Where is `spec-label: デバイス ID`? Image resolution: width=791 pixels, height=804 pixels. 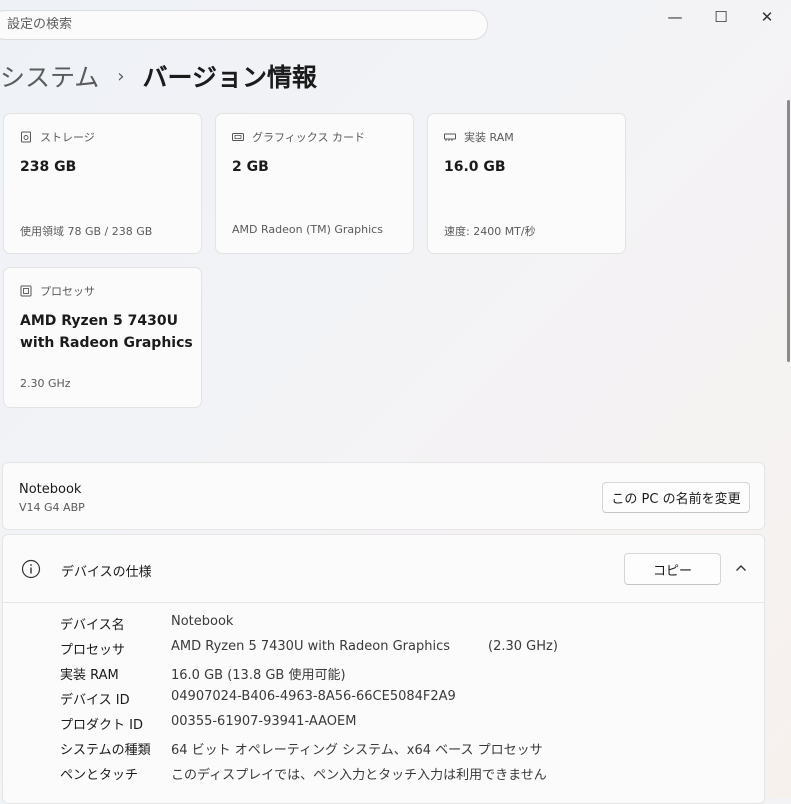 spec-label: デバイス ID is located at coordinates (95, 700).